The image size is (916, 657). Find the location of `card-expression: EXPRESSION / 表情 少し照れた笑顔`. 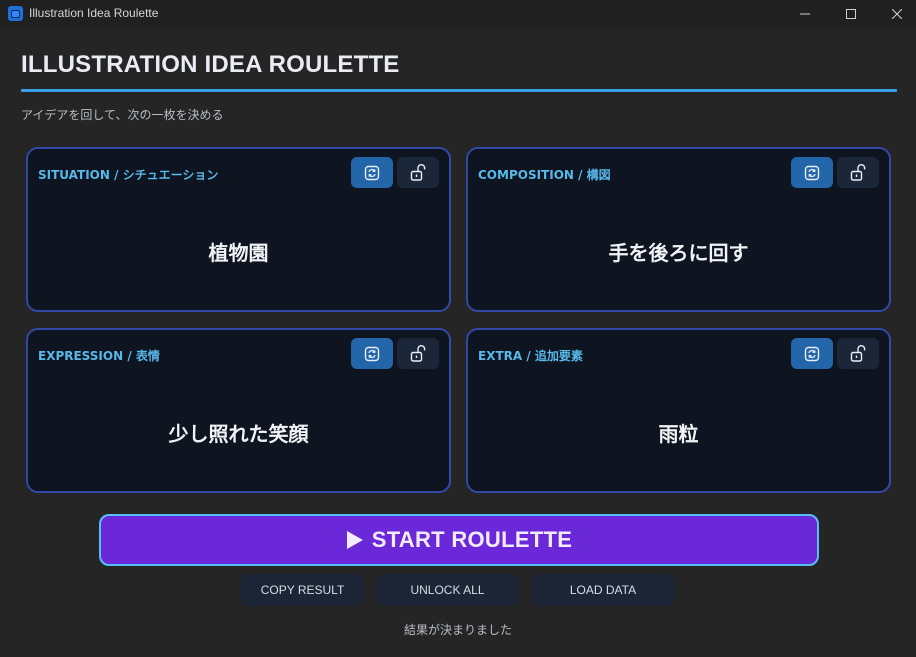

card-expression: EXPRESSION / 表情 少し照れた笑顔 is located at coordinates (238, 410).